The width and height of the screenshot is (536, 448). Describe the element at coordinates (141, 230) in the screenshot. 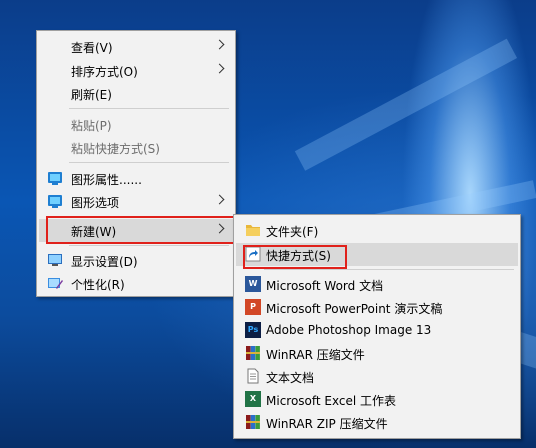

I see `annotation-highlight-new` at that location.